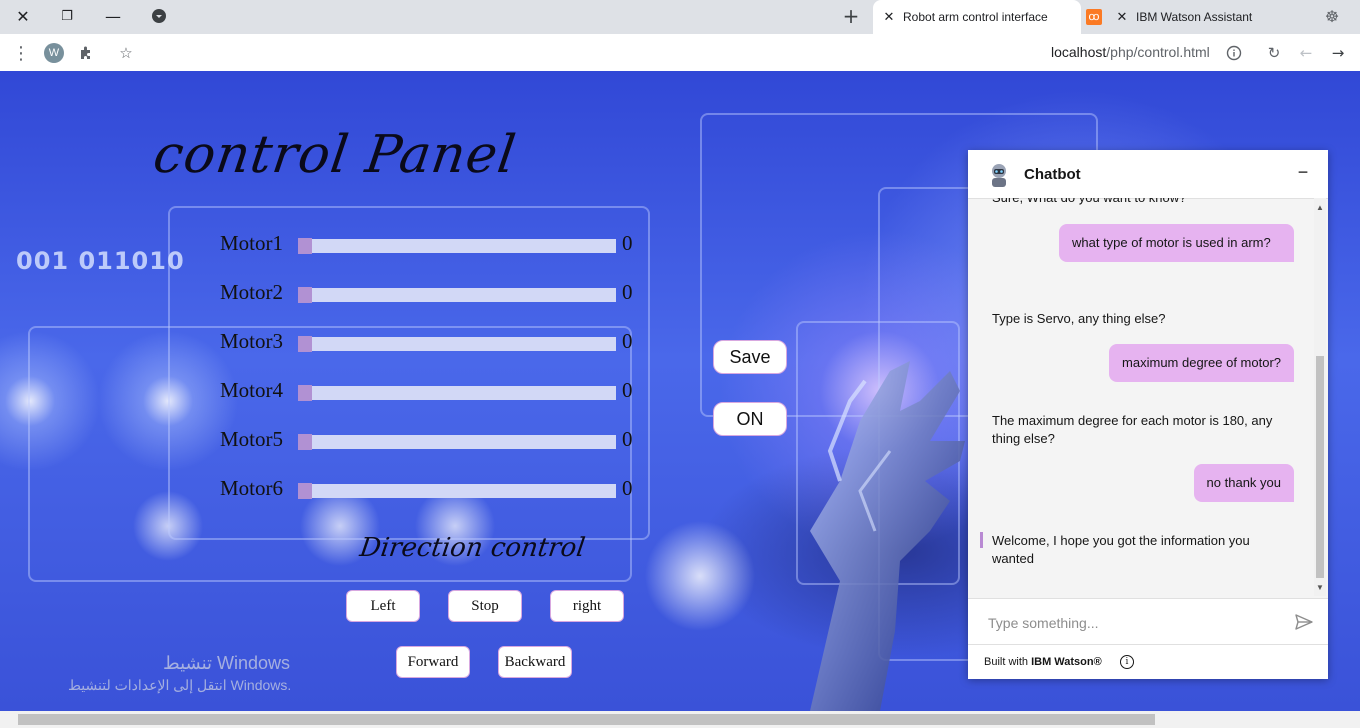 The image size is (1360, 728). What do you see at coordinates (251, 390) in the screenshot?
I see `motor-label: Motor4` at bounding box center [251, 390].